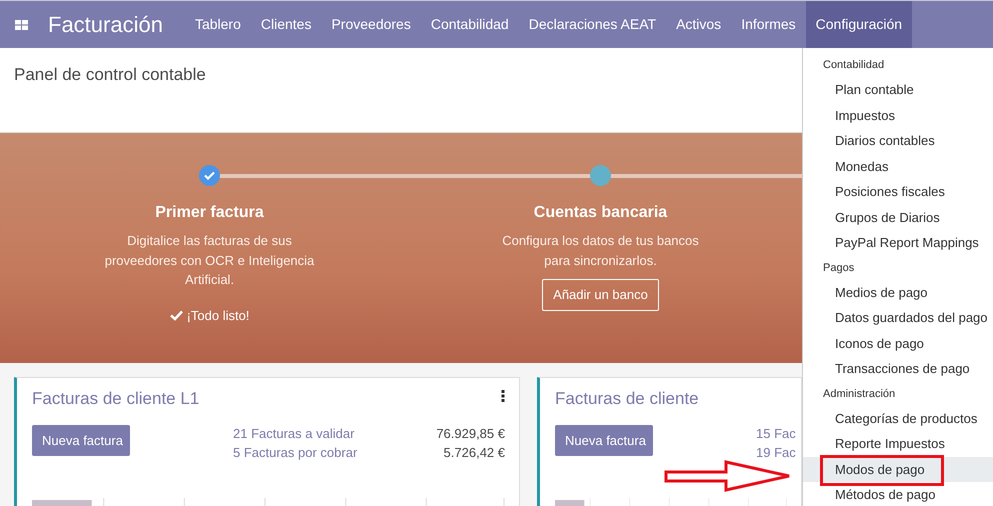  Describe the element at coordinates (210, 260) in the screenshot. I see `step-description: Digitalice las facturas de sus proveedores con OCR e Inteligencia Artificial.` at that location.